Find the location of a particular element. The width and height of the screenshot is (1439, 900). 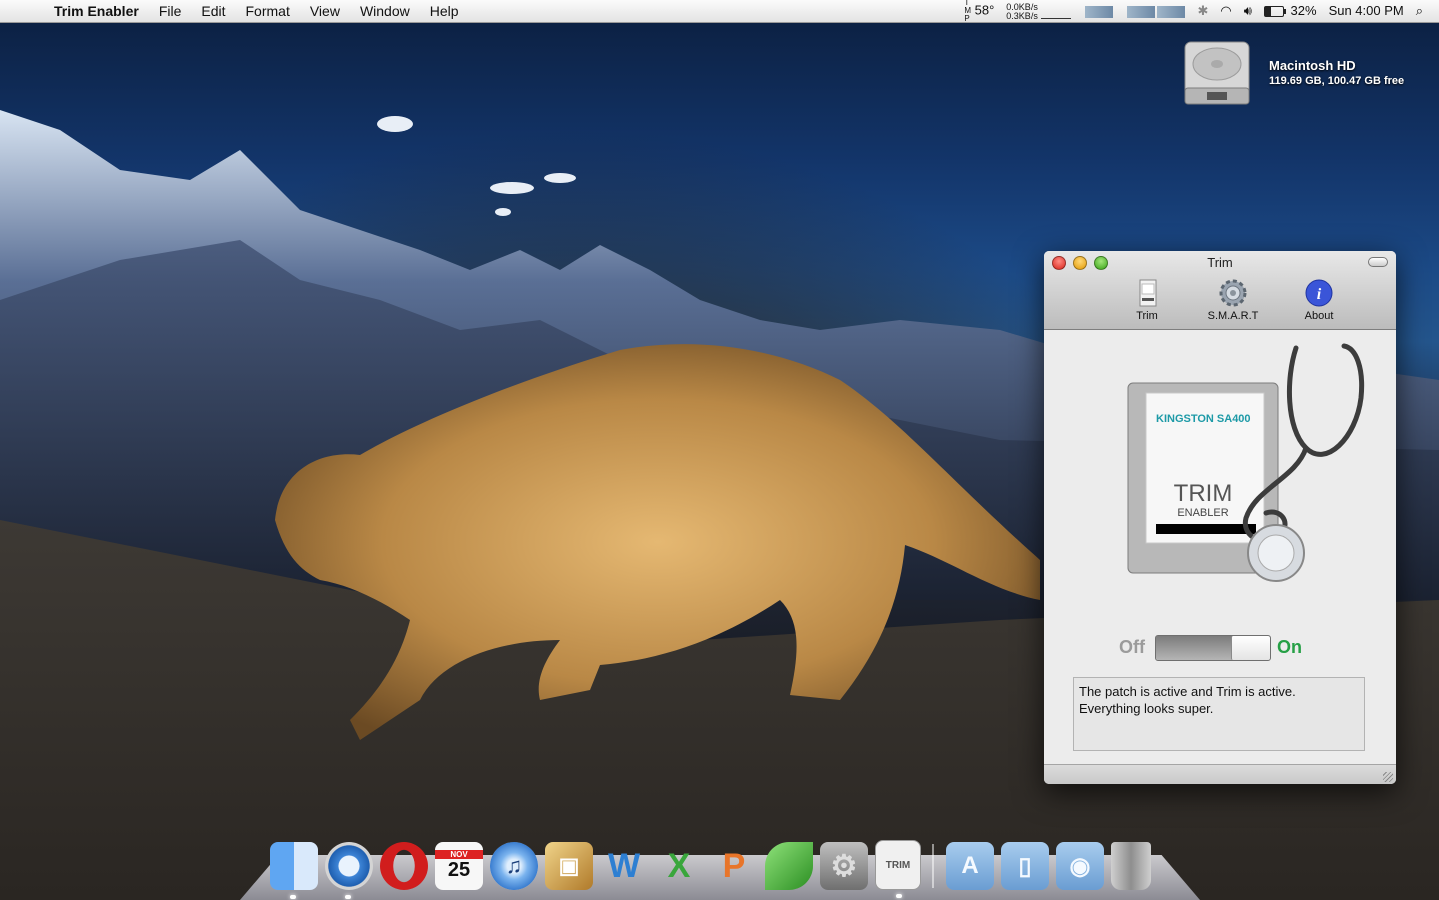

switch-off-label: Off is located at coordinates (1132, 647).